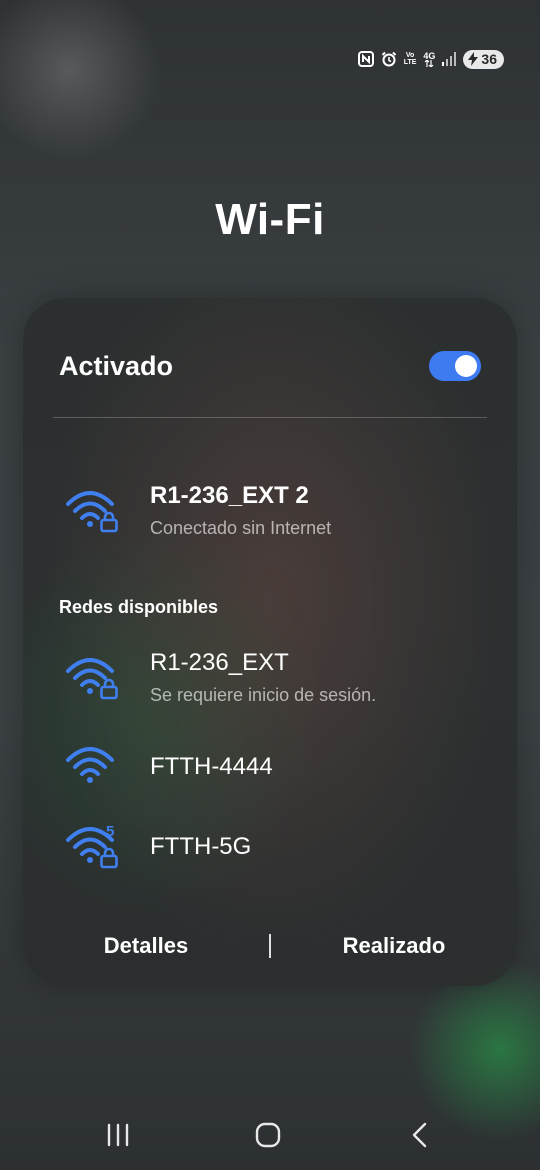 The height and width of the screenshot is (1170, 540). Describe the element at coordinates (449, 59) in the screenshot. I see `signal-icon` at that location.